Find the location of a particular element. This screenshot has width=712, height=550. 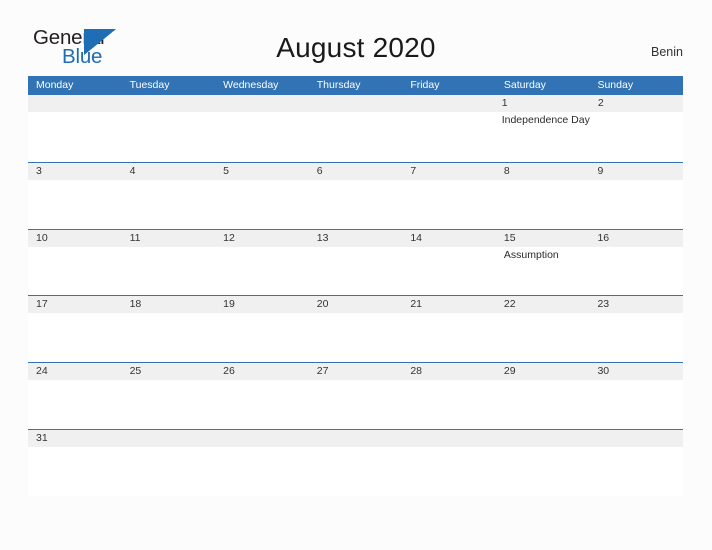

day-number: 4 is located at coordinates (132, 170).